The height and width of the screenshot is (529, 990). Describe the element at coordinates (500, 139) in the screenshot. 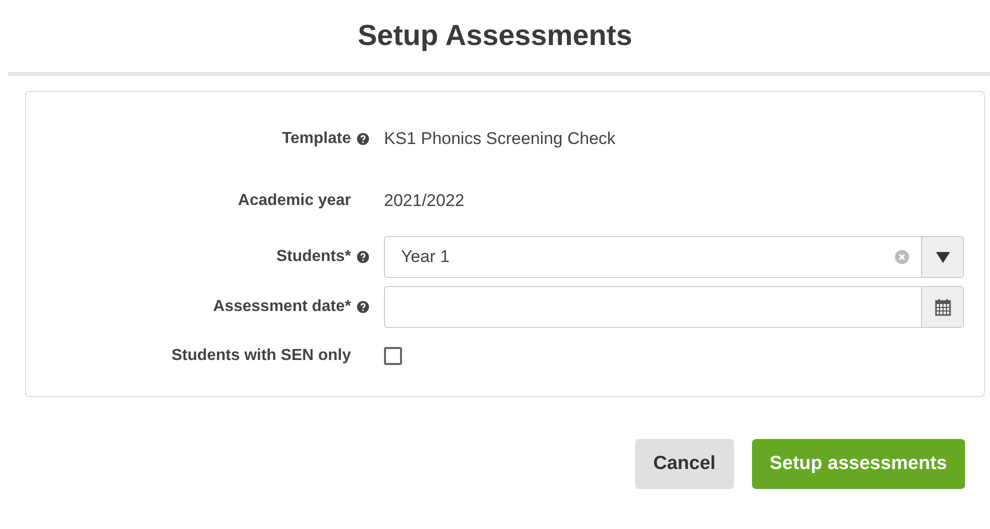

I see `field-value: KS1 Phonics Screening Check` at that location.